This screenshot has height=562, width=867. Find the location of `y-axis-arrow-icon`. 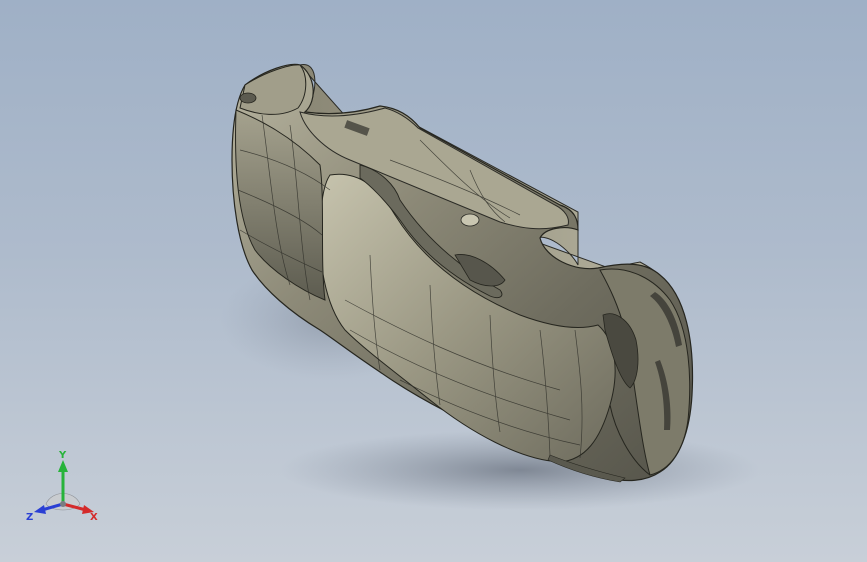

y-axis-arrow-icon is located at coordinates (63, 466).